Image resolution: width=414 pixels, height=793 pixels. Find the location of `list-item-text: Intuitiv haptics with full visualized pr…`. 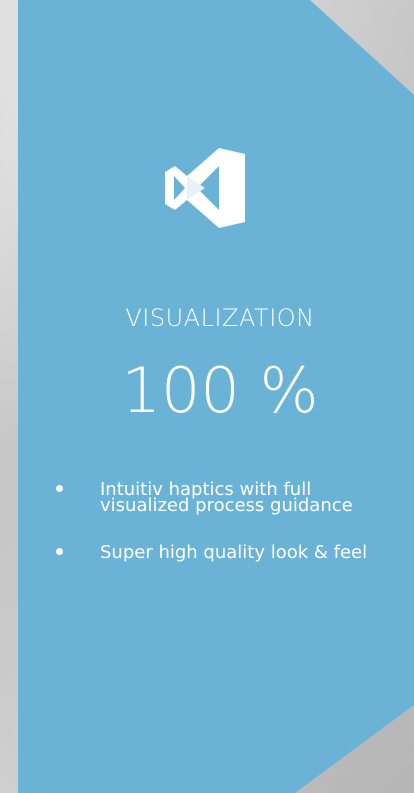

list-item-text: Intuitiv haptics with full visualized pr… is located at coordinates (226, 497).